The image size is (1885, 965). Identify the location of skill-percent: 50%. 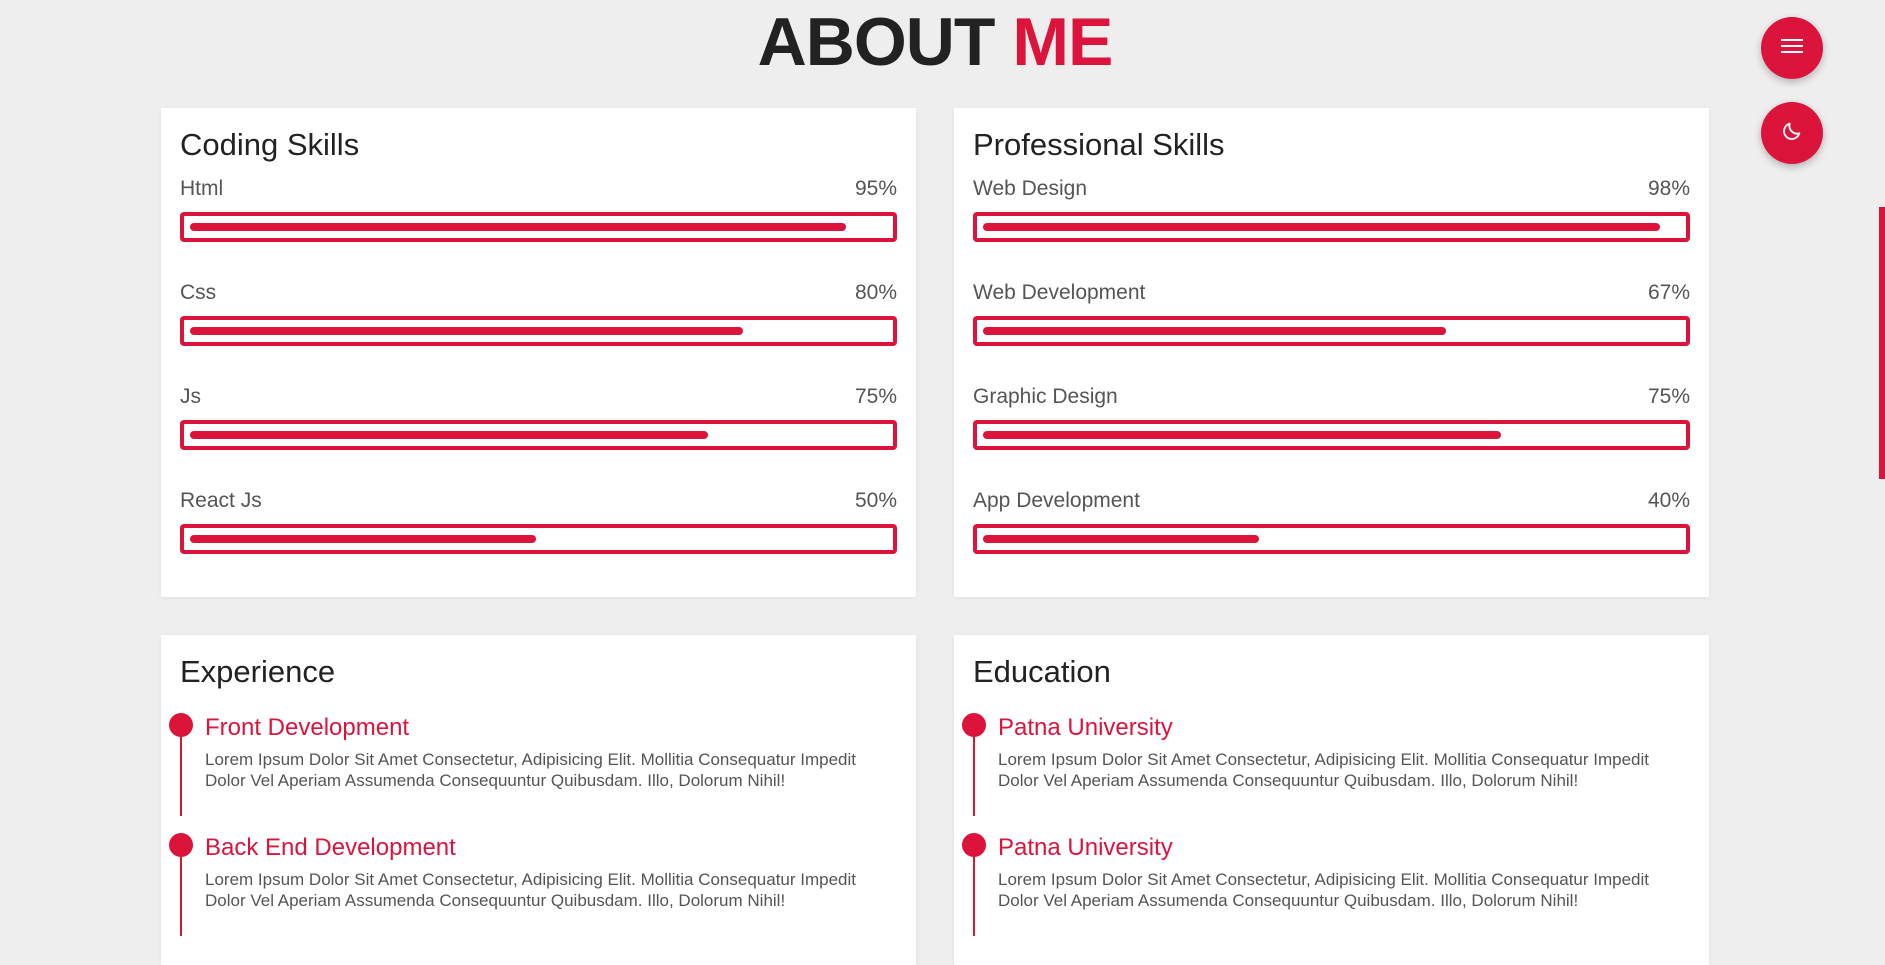
(875, 500).